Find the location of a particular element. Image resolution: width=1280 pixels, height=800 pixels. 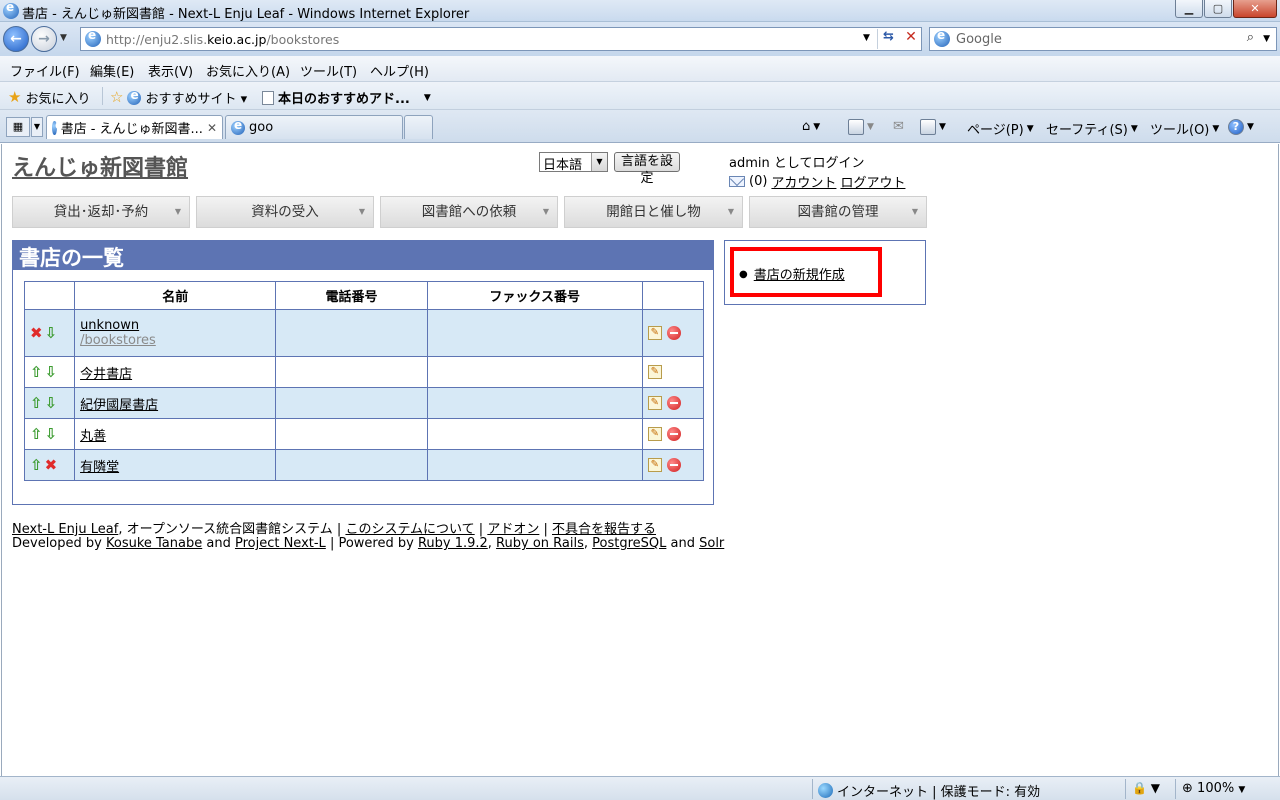

search-input: Google is located at coordinates (979, 39).